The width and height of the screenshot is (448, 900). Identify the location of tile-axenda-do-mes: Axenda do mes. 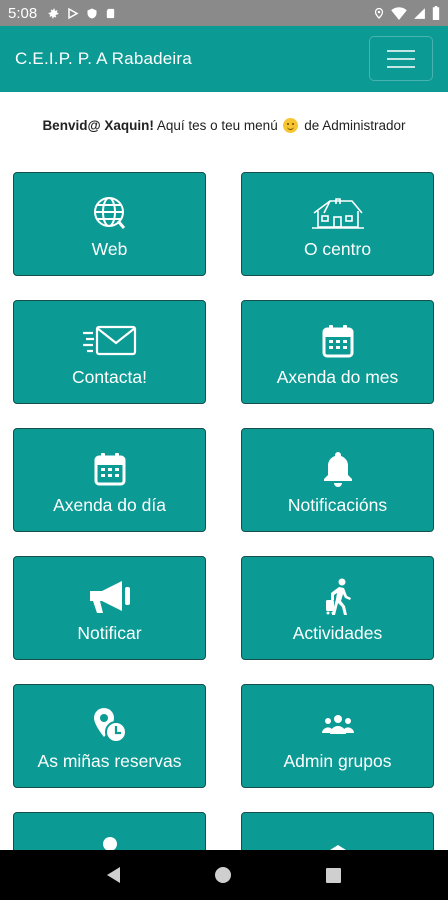
(337, 352).